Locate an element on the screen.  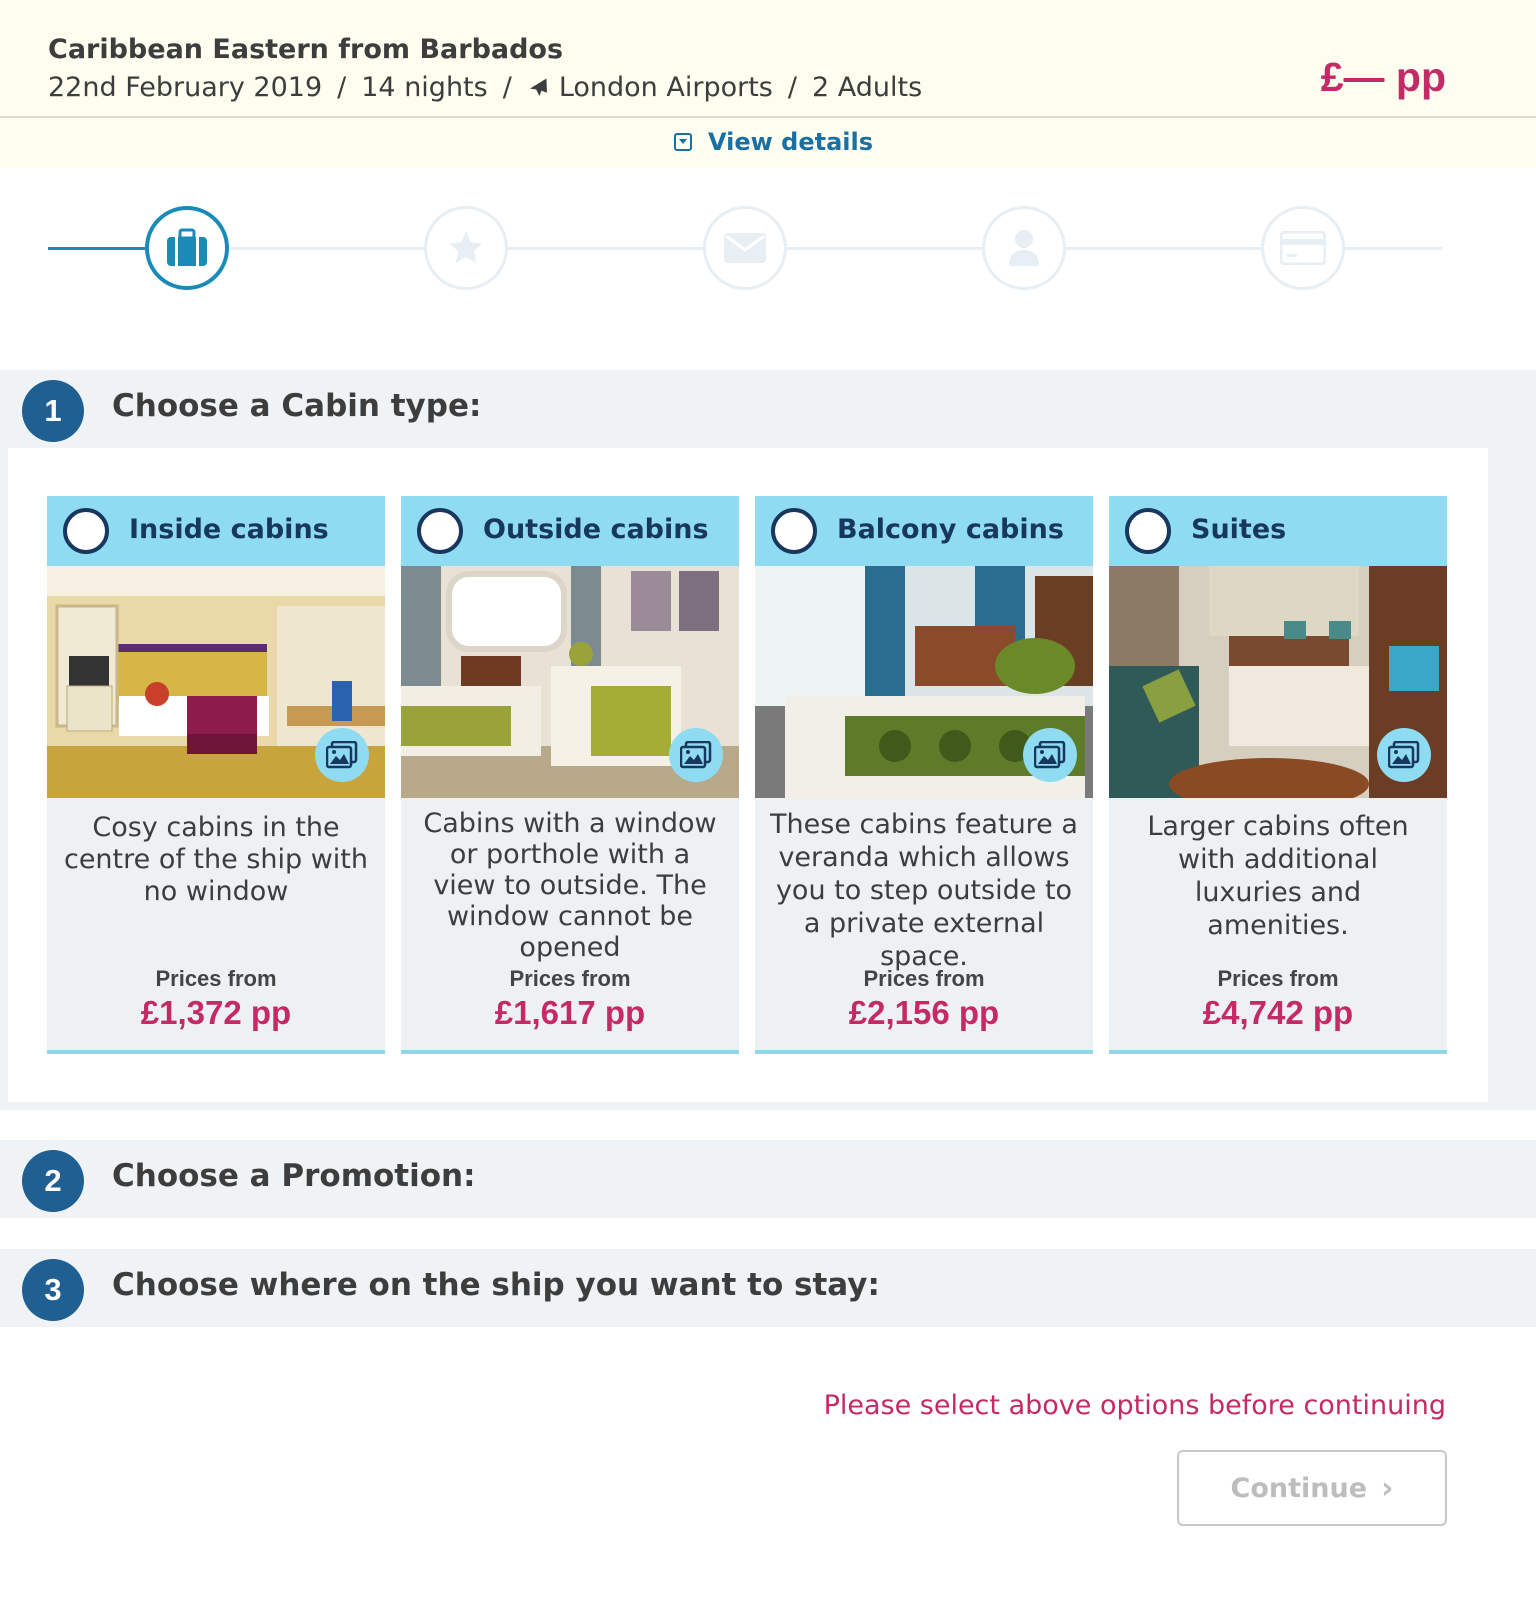
trip-airport: London Airports is located at coordinates (665, 87).